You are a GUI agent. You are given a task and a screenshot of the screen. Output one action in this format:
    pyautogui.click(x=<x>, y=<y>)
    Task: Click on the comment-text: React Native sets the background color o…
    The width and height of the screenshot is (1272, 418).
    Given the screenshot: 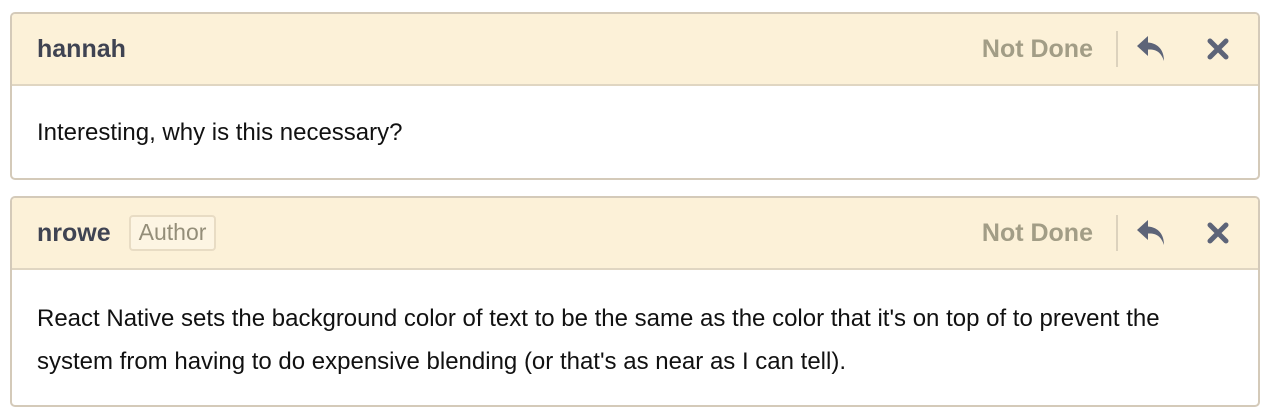 What is the action you would take?
    pyautogui.click(x=598, y=340)
    